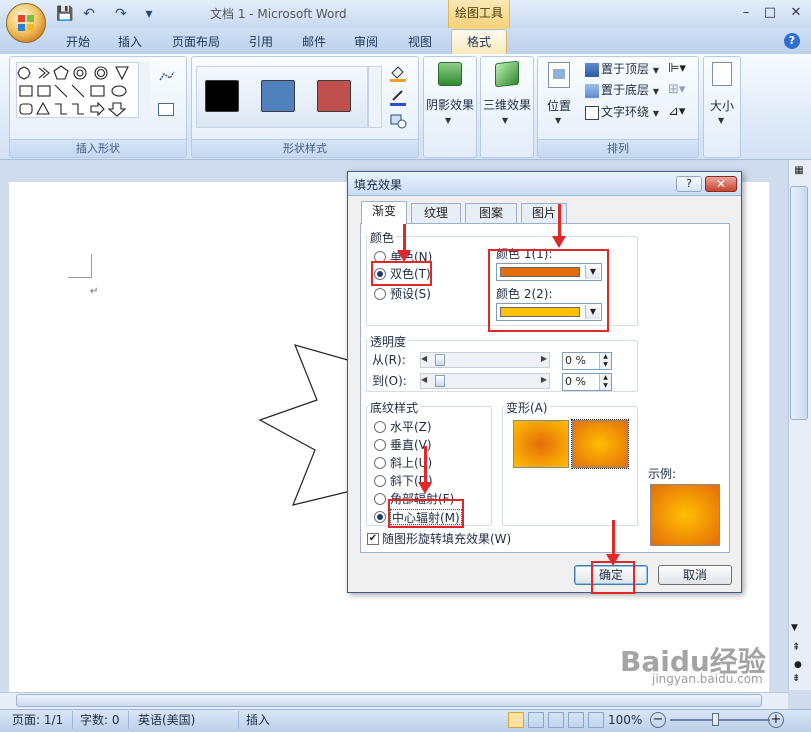 The height and width of the screenshot is (732, 811). I want to click on tab-review: 审阅, so click(366, 42).